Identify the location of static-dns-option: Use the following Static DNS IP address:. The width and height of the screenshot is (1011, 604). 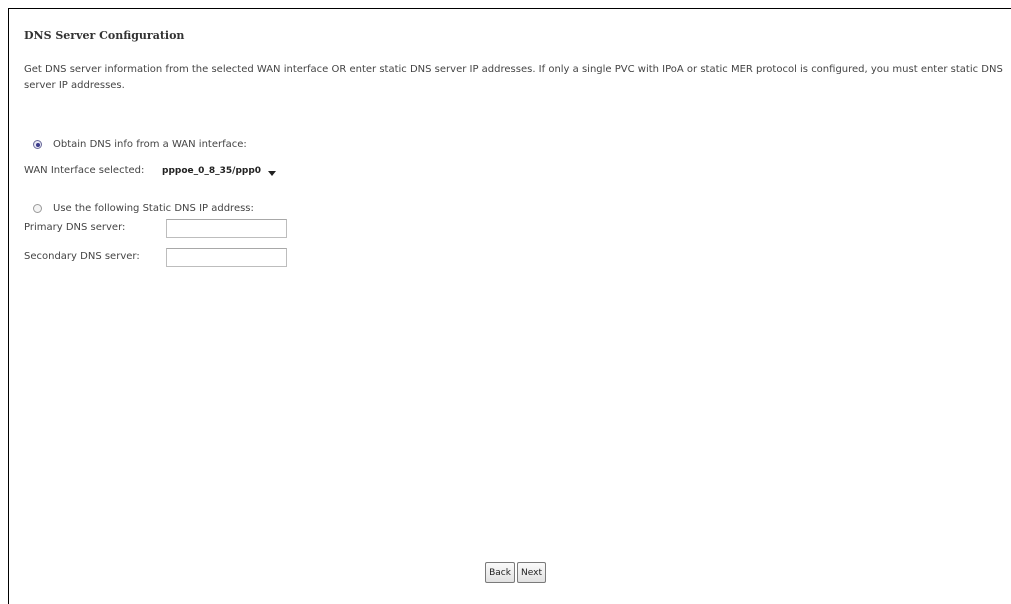
(143, 208).